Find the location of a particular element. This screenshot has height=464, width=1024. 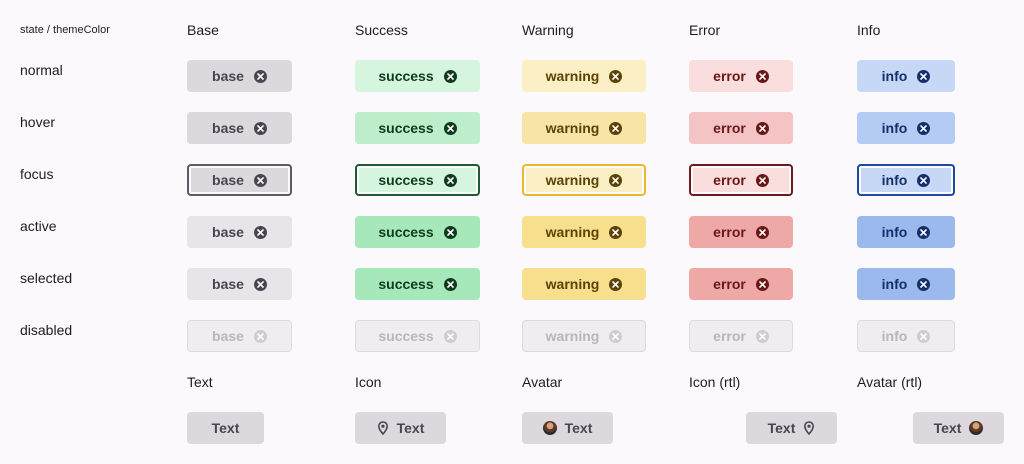

chip-info-active: info is located at coordinates (906, 232).